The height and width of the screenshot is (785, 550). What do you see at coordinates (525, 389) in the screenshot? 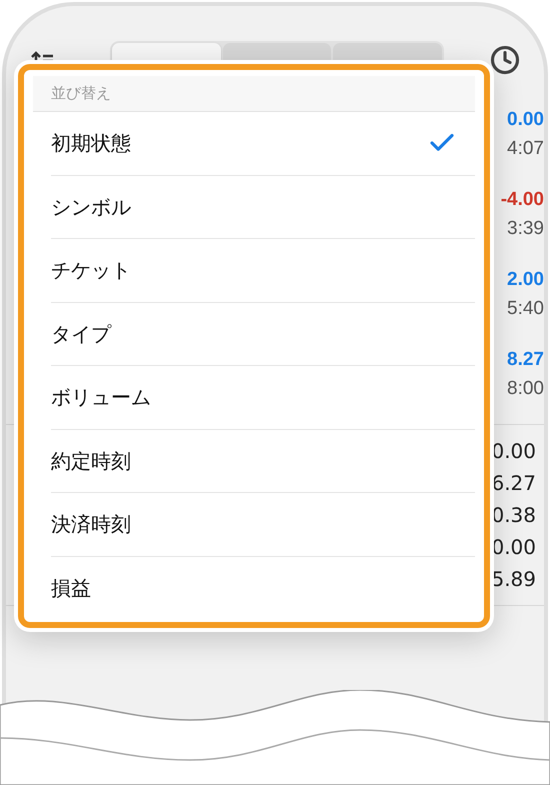
I see `time-value: 8:00` at bounding box center [525, 389].